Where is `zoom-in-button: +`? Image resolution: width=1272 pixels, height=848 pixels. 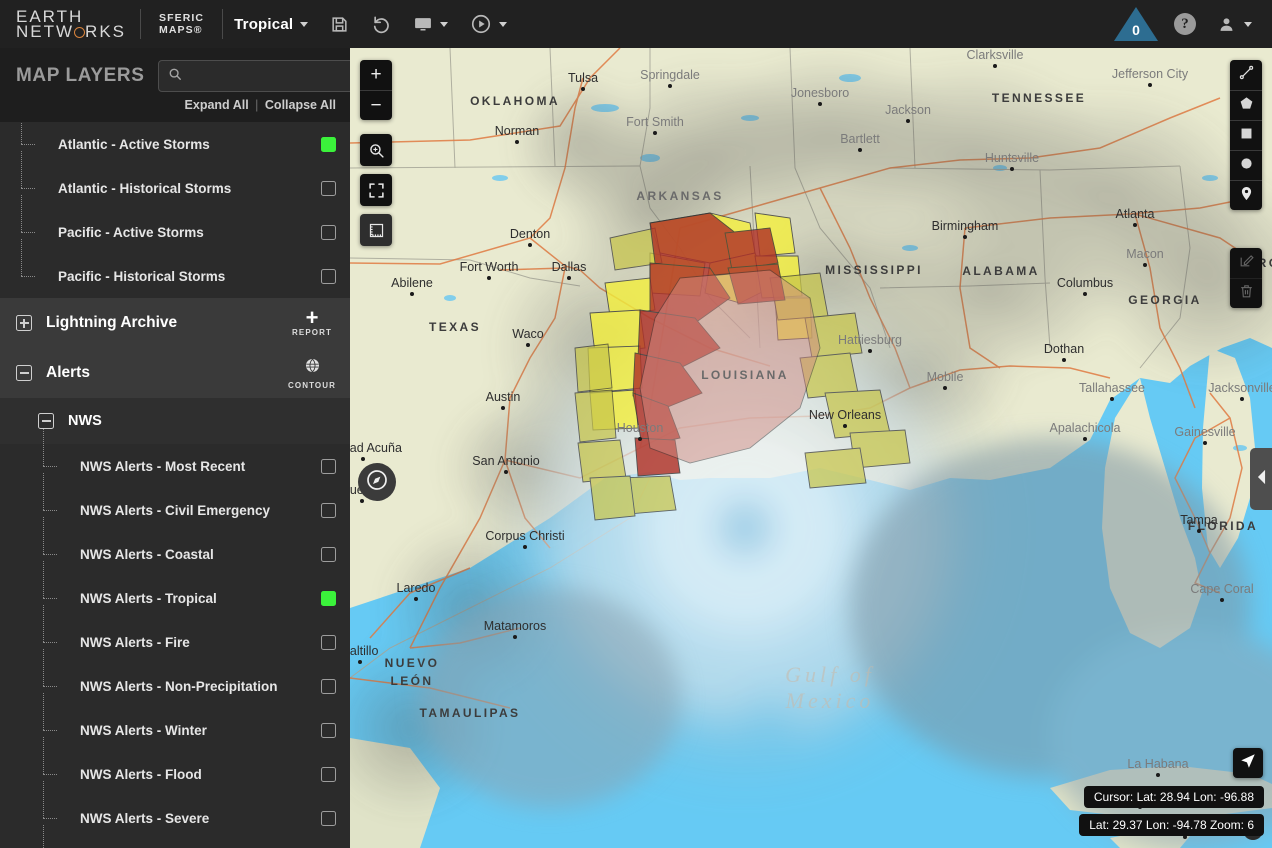 zoom-in-button: + is located at coordinates (376, 75).